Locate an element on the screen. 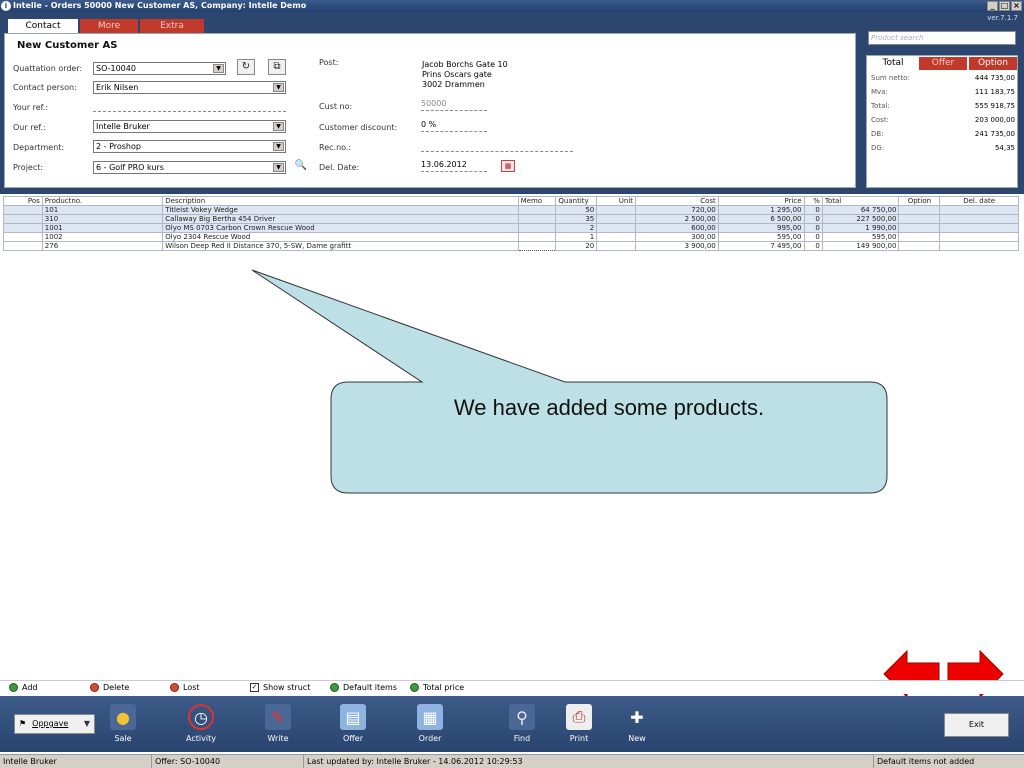 This screenshot has height=768, width=1024. column-header-pos: Pos is located at coordinates (23, 201).